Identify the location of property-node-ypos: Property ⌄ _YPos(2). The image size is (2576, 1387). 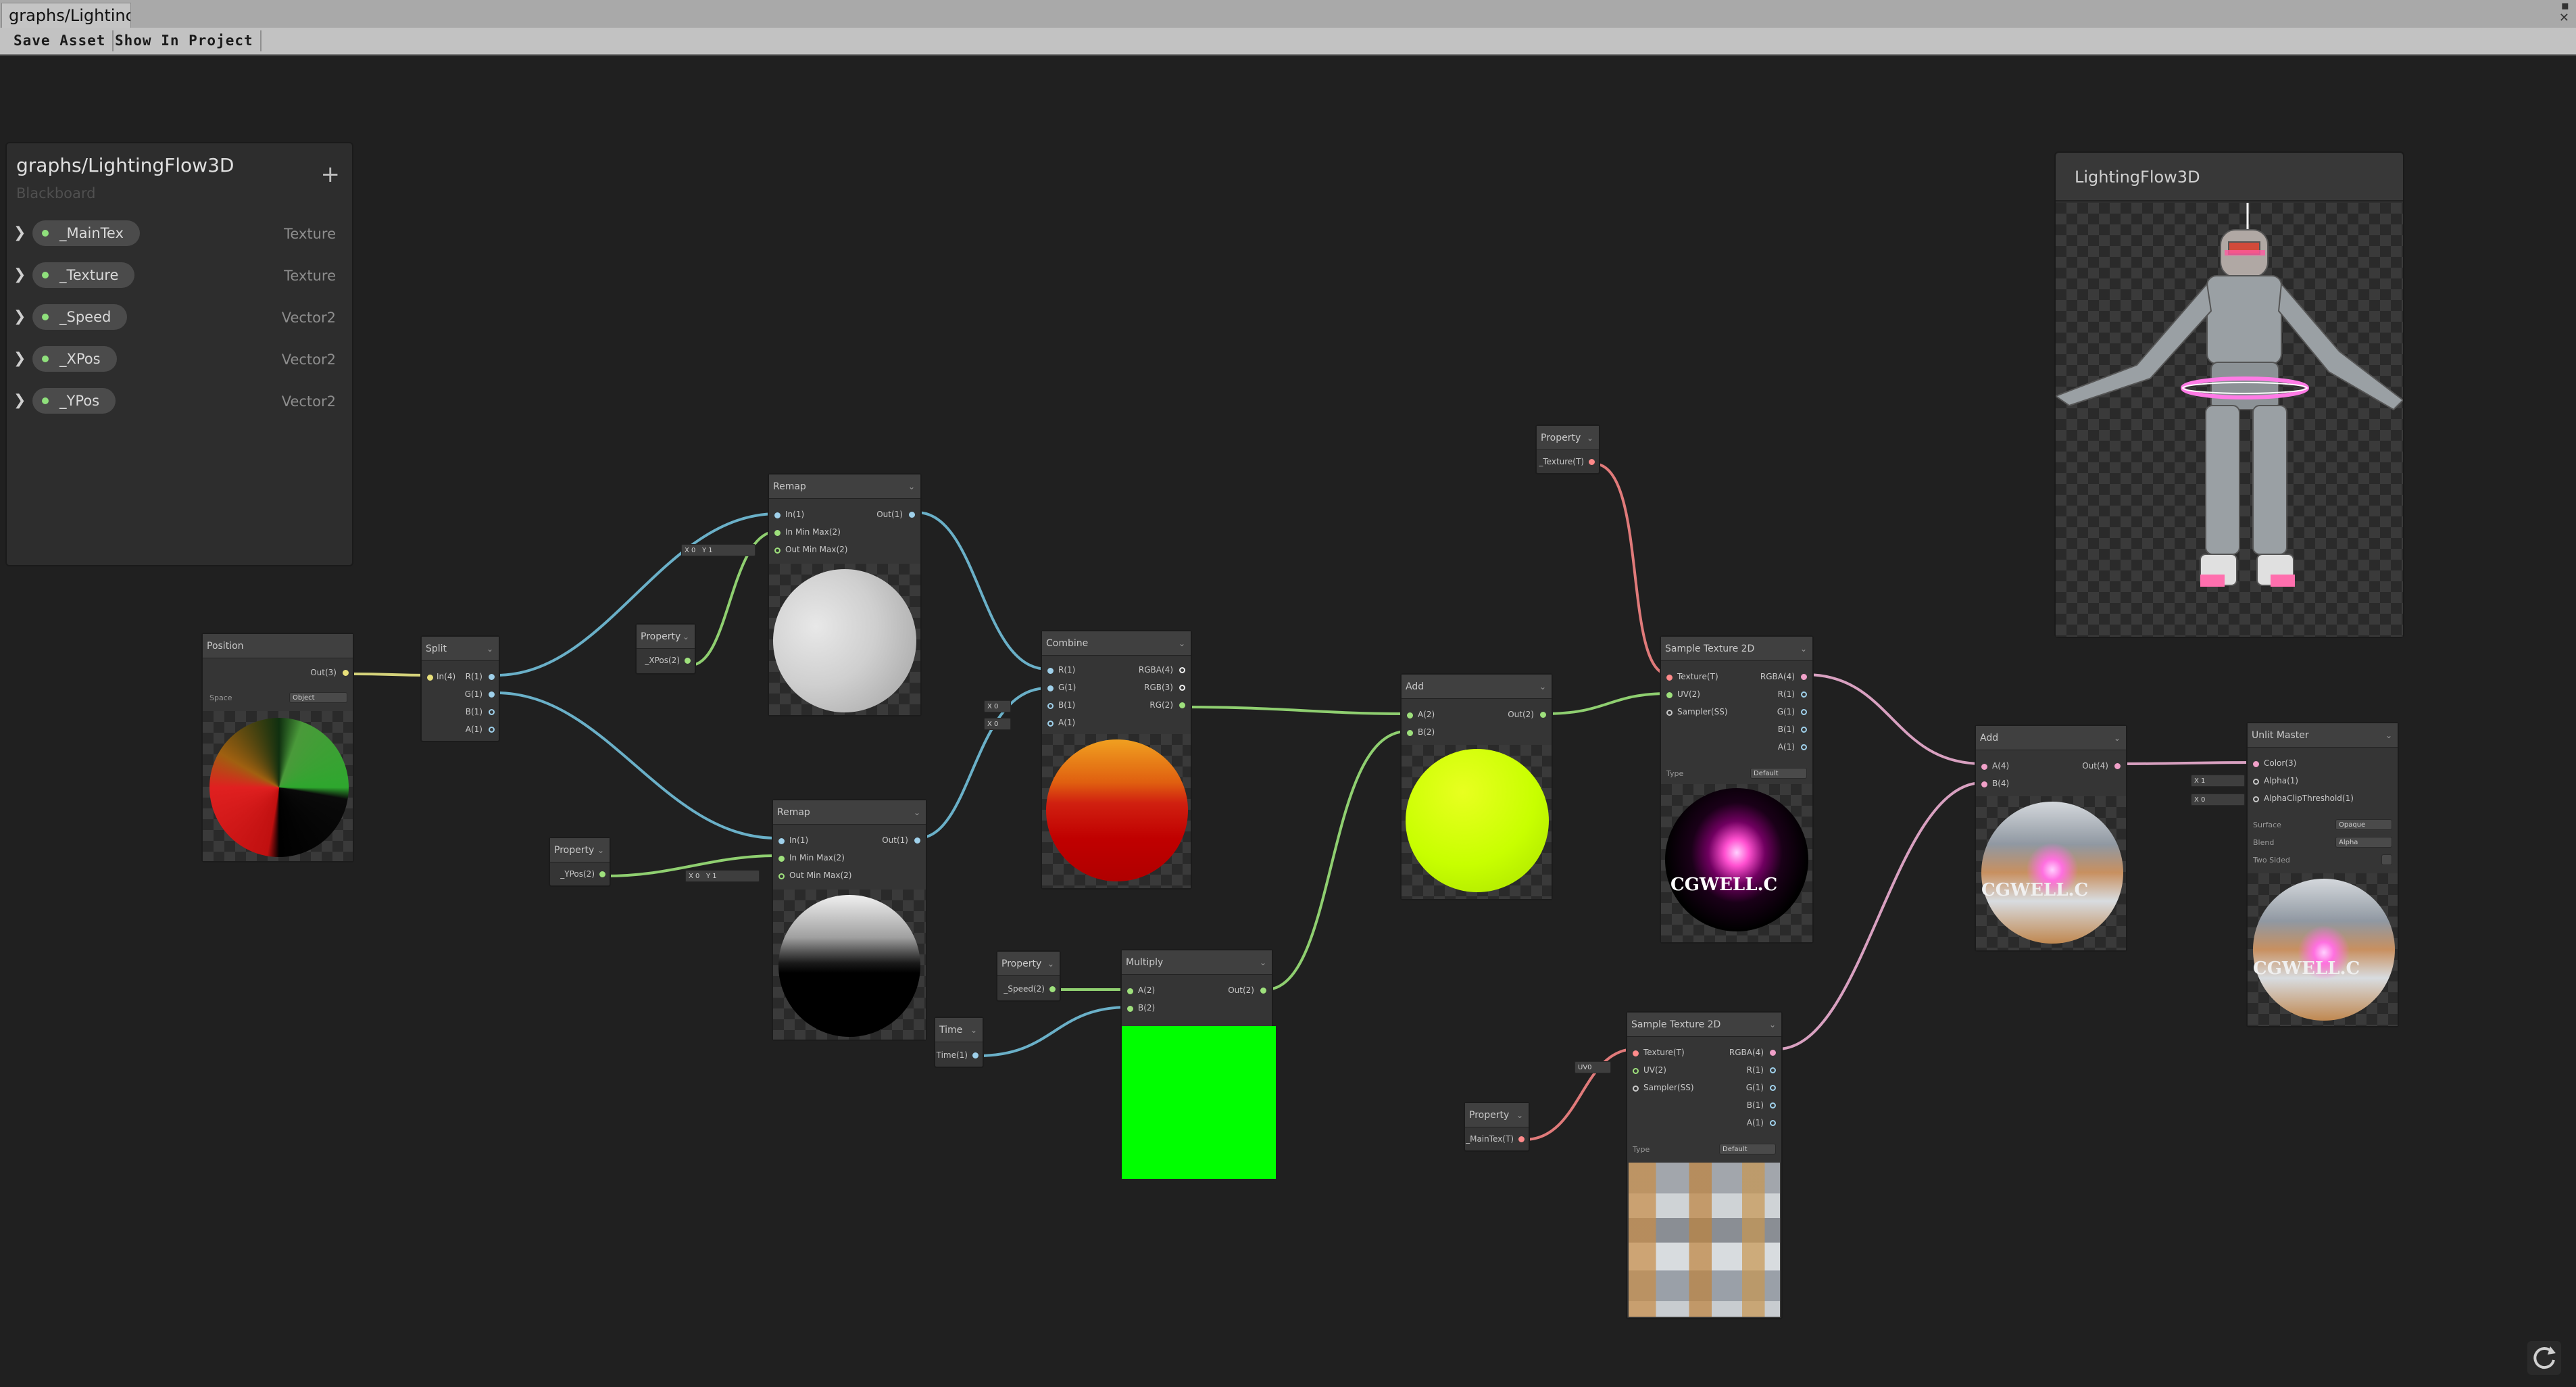
(580, 862).